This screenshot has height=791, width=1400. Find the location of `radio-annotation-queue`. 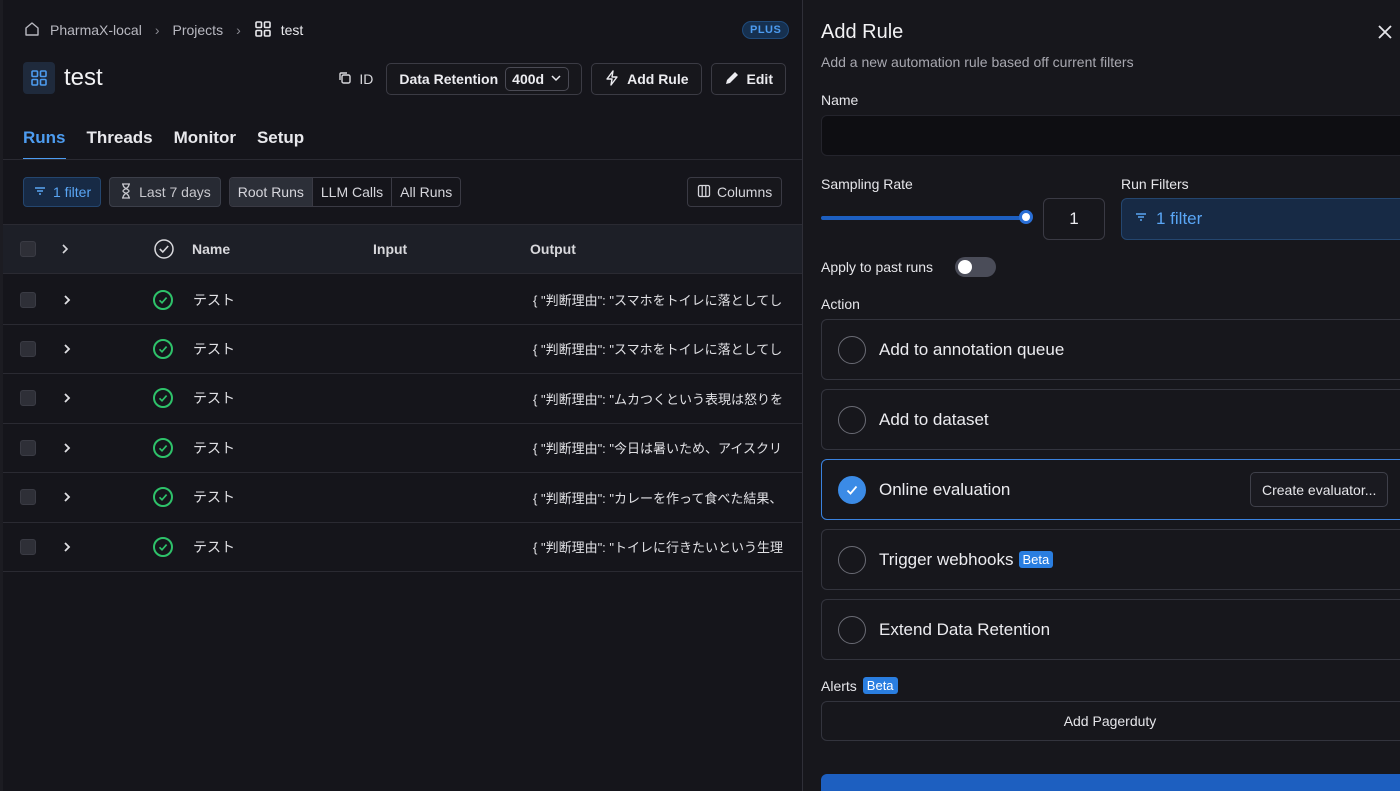

radio-annotation-queue is located at coordinates (852, 349).